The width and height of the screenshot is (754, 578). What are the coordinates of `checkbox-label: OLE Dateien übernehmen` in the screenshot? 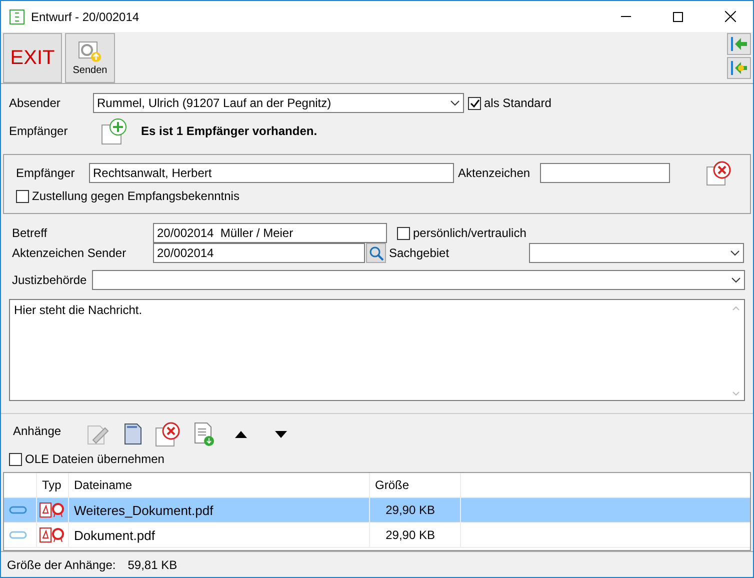 It's located at (94, 459).